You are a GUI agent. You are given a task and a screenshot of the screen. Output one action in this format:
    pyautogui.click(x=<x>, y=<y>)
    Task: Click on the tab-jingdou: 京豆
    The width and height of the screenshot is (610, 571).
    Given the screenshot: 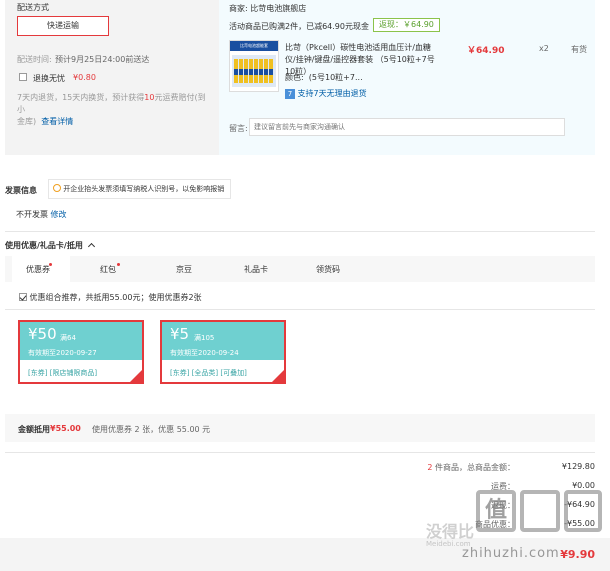 What is the action you would take?
    pyautogui.click(x=184, y=269)
    